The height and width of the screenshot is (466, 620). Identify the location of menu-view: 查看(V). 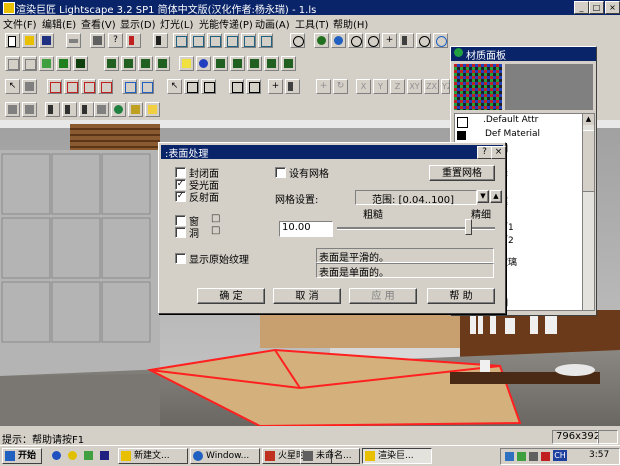
(98, 23).